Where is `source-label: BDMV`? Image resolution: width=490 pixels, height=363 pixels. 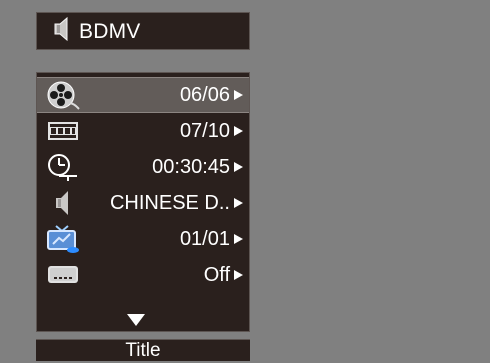
source-label: BDMV is located at coordinates (110, 31).